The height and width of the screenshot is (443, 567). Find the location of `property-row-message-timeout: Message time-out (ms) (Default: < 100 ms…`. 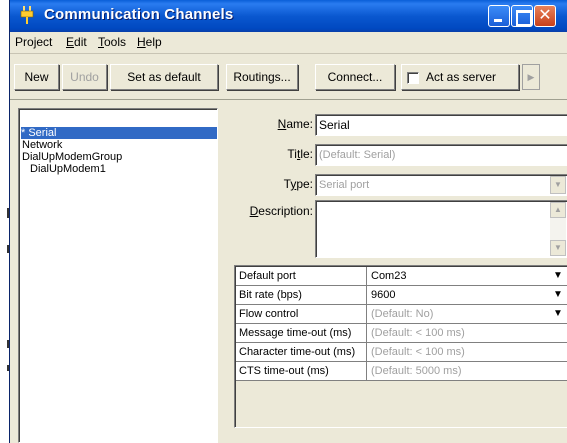

property-row-message-timeout: Message time-out (ms) (Default: < 100 ms… is located at coordinates (401, 333).